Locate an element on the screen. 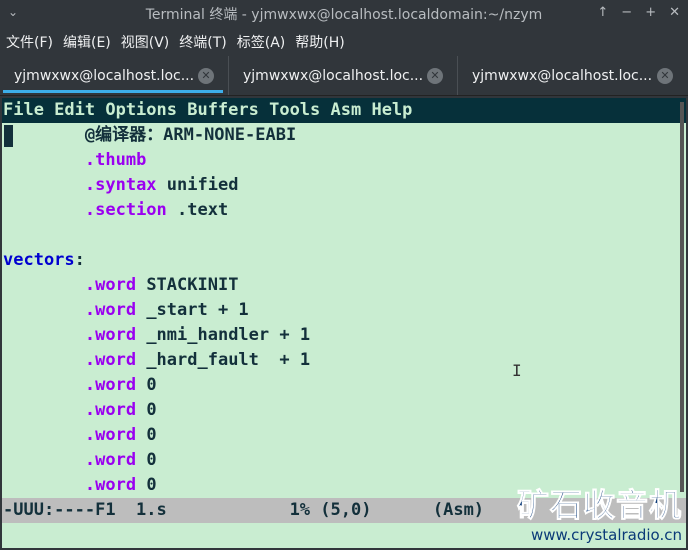 The image size is (688, 550). menu-edit: 编辑(E) is located at coordinates (87, 42).